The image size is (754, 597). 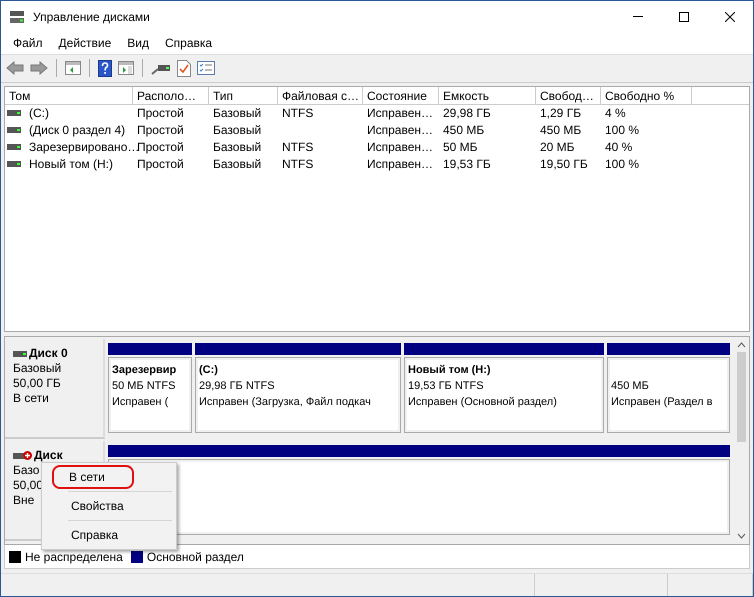 What do you see at coordinates (144, 386) in the screenshot?
I see `partition-size: 50 МБ NTFS` at bounding box center [144, 386].